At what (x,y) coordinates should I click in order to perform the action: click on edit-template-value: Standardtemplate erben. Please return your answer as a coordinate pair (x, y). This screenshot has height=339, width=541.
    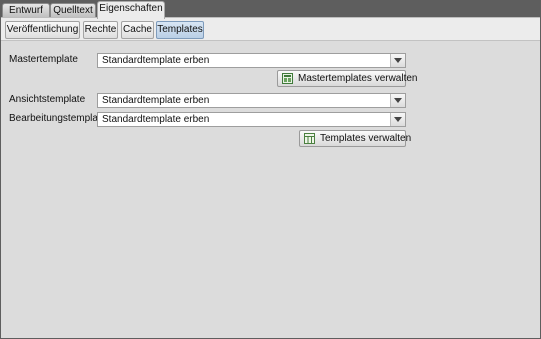
    Looking at the image, I should click on (156, 119).